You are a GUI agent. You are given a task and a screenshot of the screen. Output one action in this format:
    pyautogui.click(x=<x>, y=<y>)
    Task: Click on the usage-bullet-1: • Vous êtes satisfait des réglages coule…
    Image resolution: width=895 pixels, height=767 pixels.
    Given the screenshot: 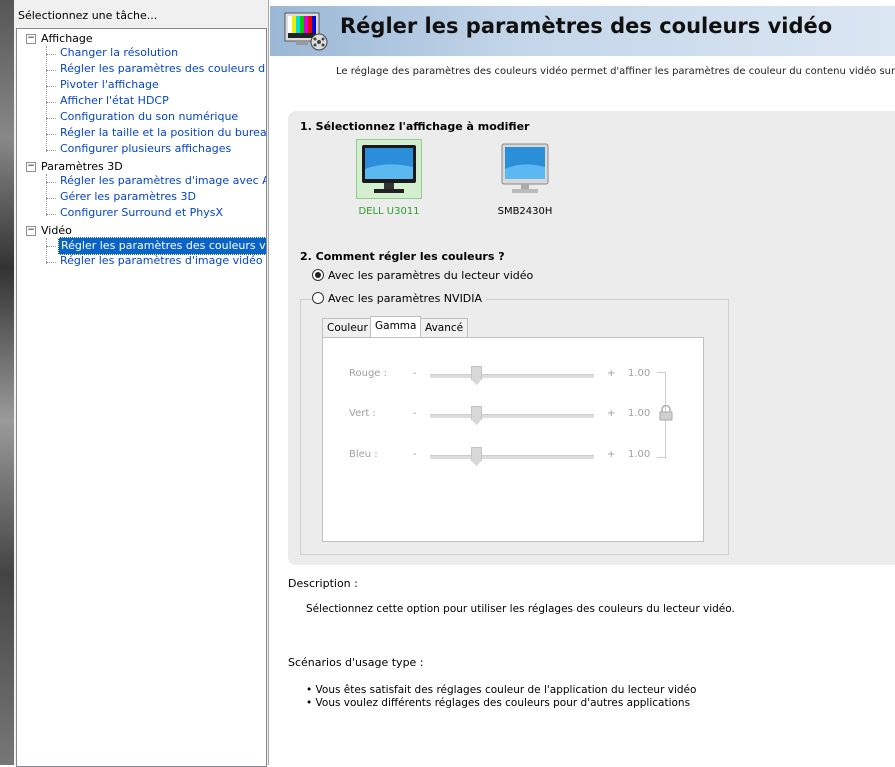 What is the action you would take?
    pyautogui.click(x=501, y=690)
    